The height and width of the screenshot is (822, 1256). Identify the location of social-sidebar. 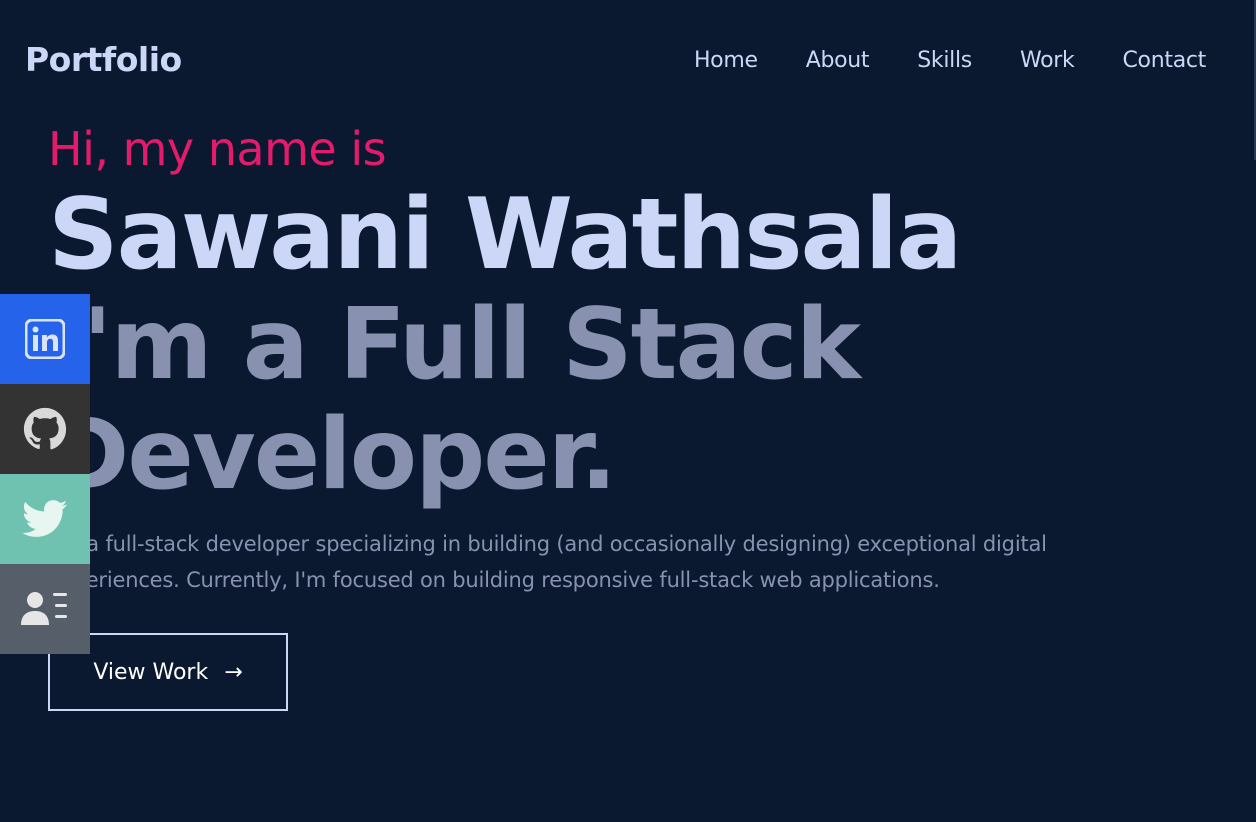
(45, 474).